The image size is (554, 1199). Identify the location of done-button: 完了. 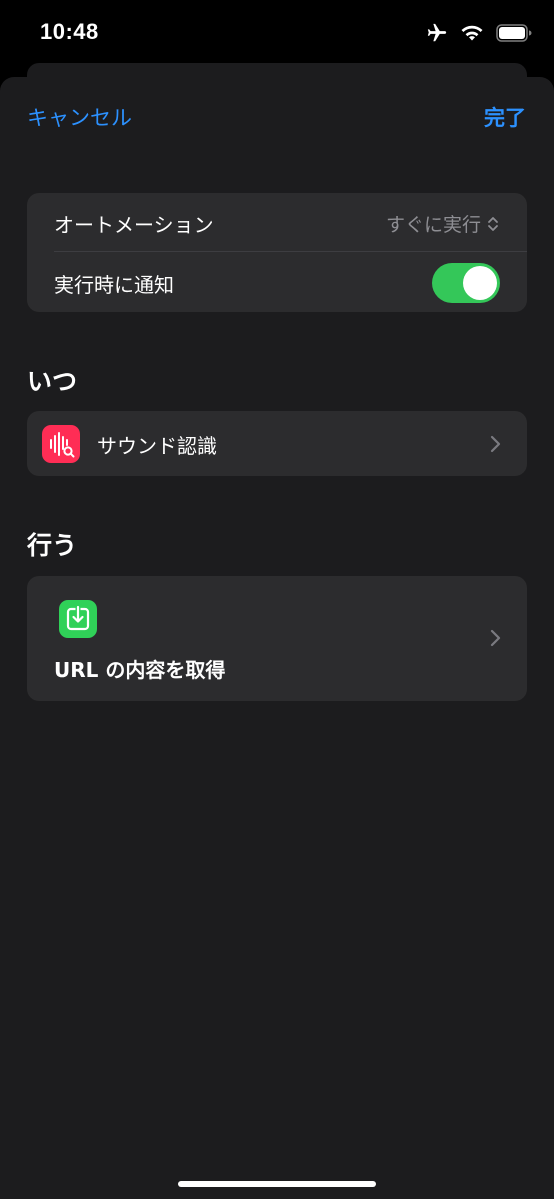
(505, 117).